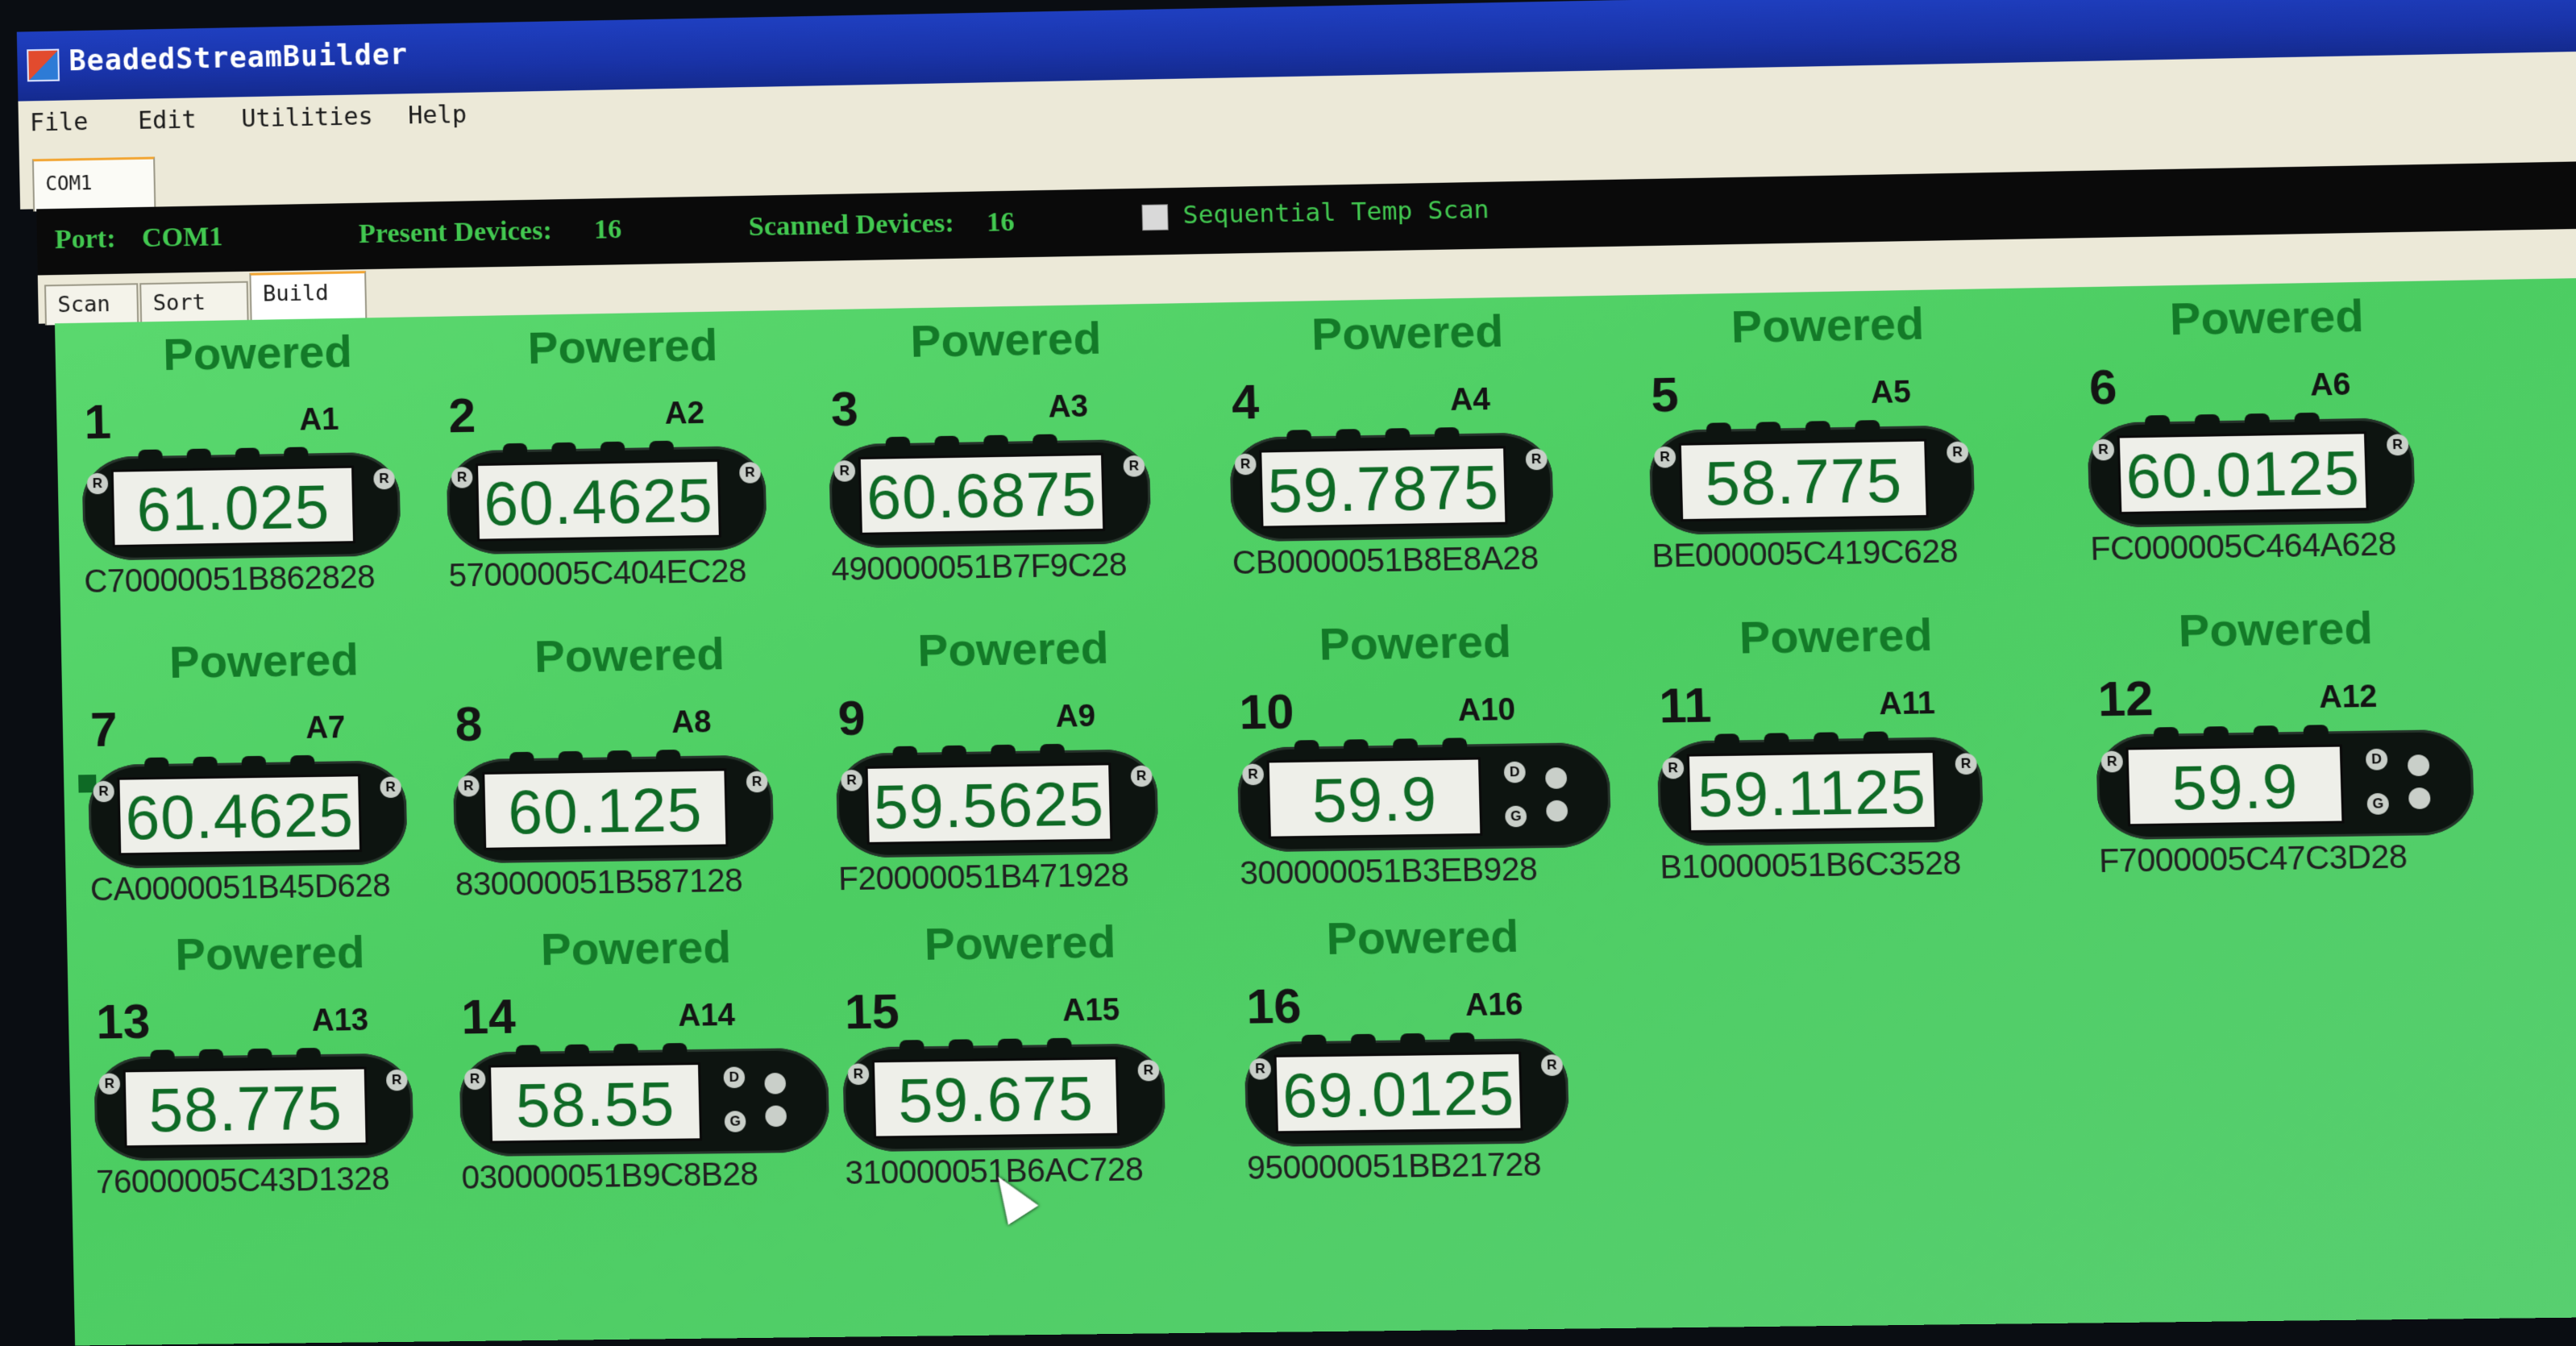 The height and width of the screenshot is (1346, 2576). What do you see at coordinates (599, 882) in the screenshot?
I see `device-serial: 830000051B587128` at bounding box center [599, 882].